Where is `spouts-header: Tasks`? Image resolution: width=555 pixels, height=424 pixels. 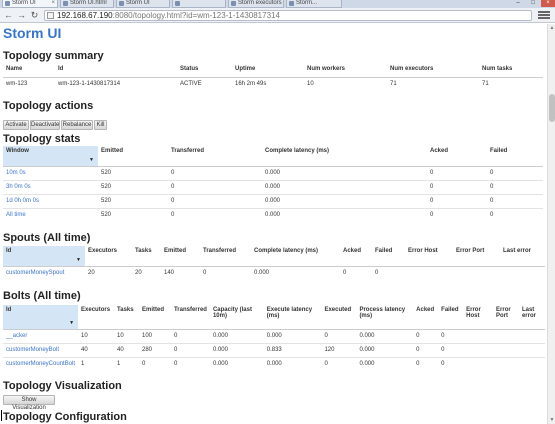
spouts-header: Tasks is located at coordinates (146, 256).